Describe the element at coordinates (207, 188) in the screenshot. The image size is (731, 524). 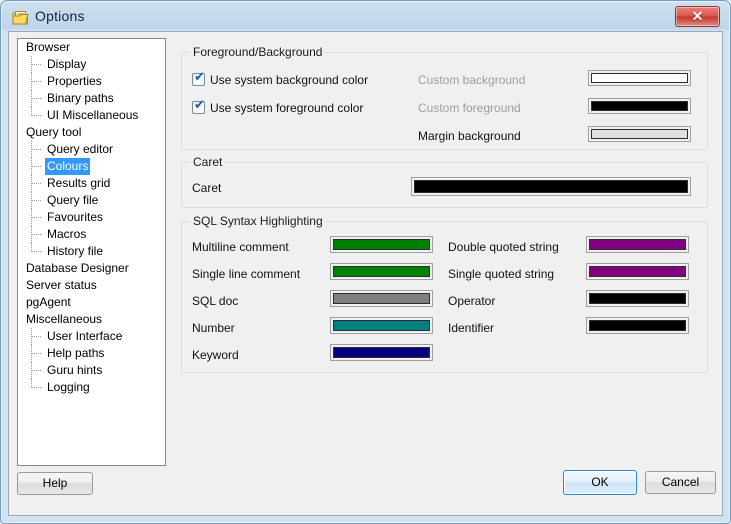
I see `caret-label: Caret` at that location.